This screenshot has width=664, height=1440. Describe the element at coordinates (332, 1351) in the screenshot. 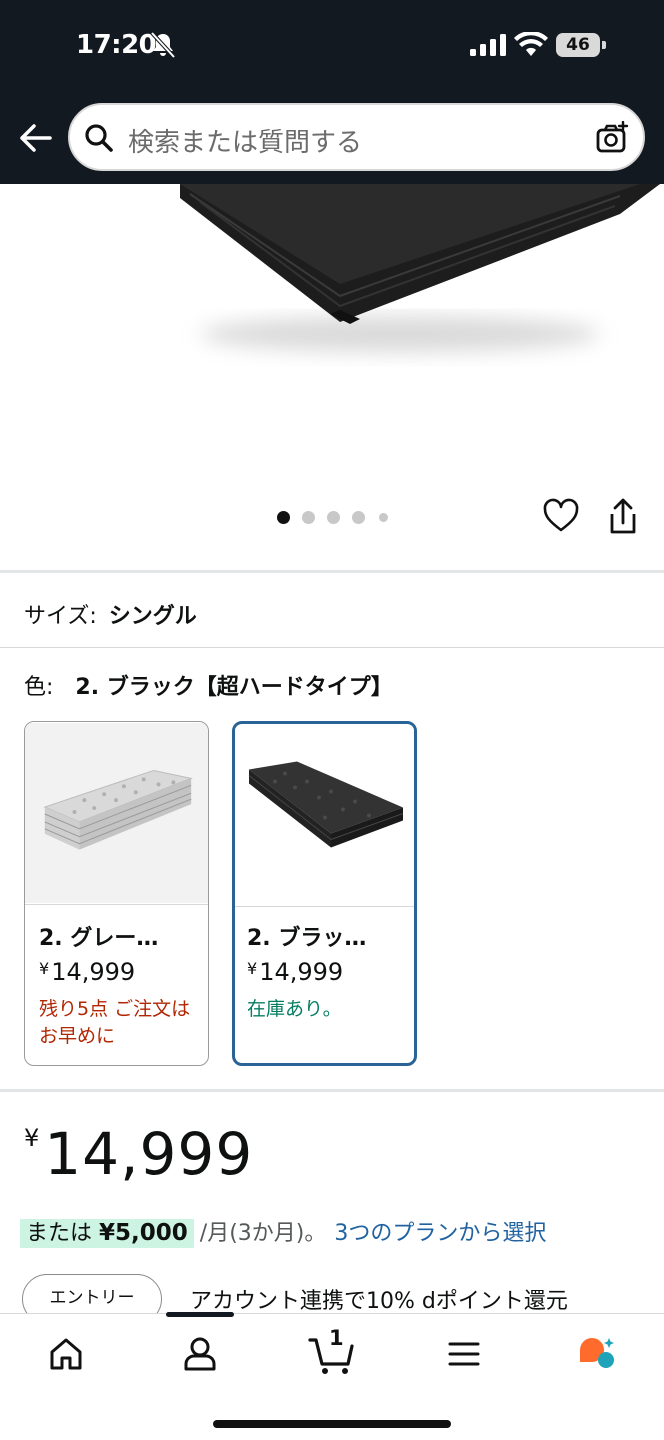

I see `cart-button: 1` at that location.